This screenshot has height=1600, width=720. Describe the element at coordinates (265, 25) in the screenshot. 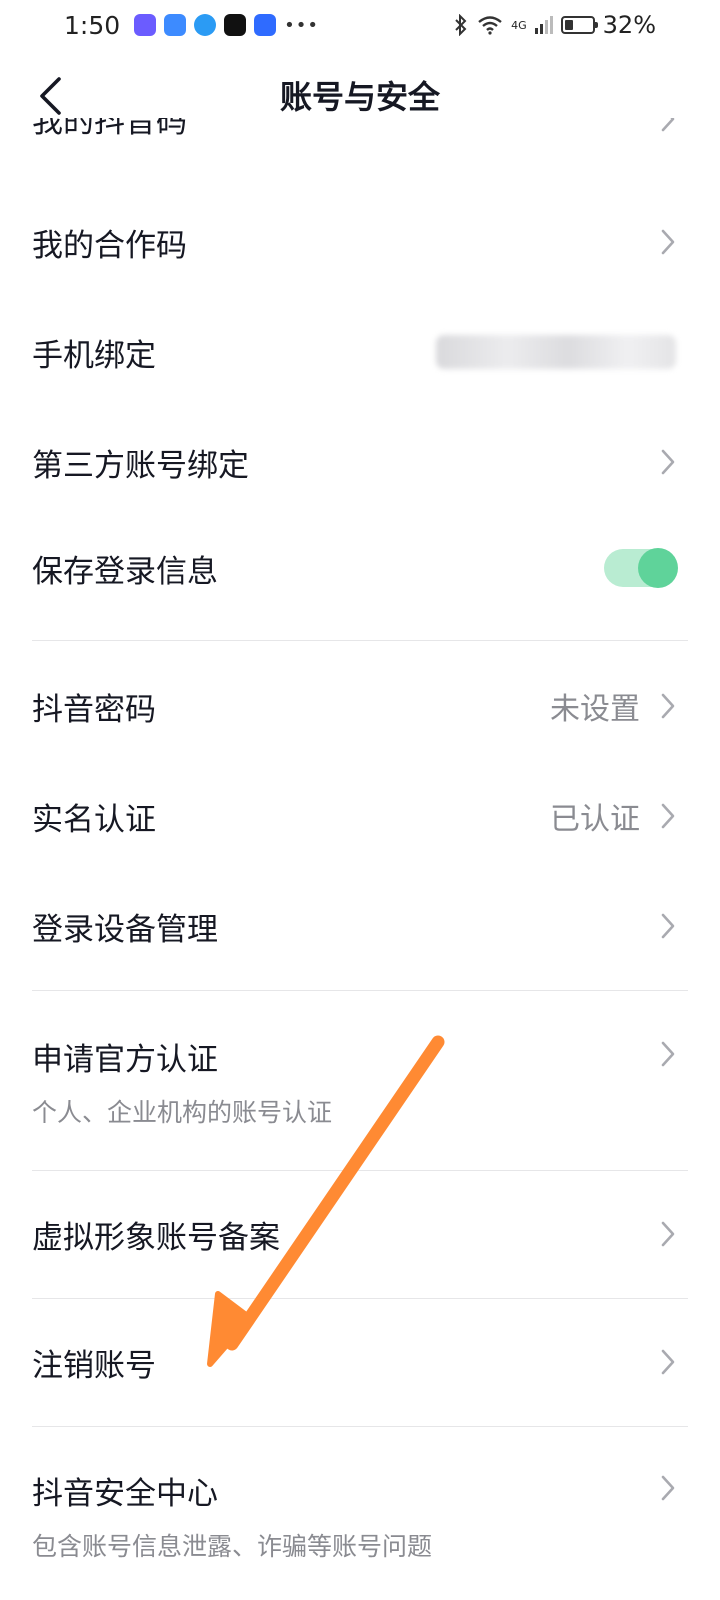

I see `bulb-app-icon` at that location.